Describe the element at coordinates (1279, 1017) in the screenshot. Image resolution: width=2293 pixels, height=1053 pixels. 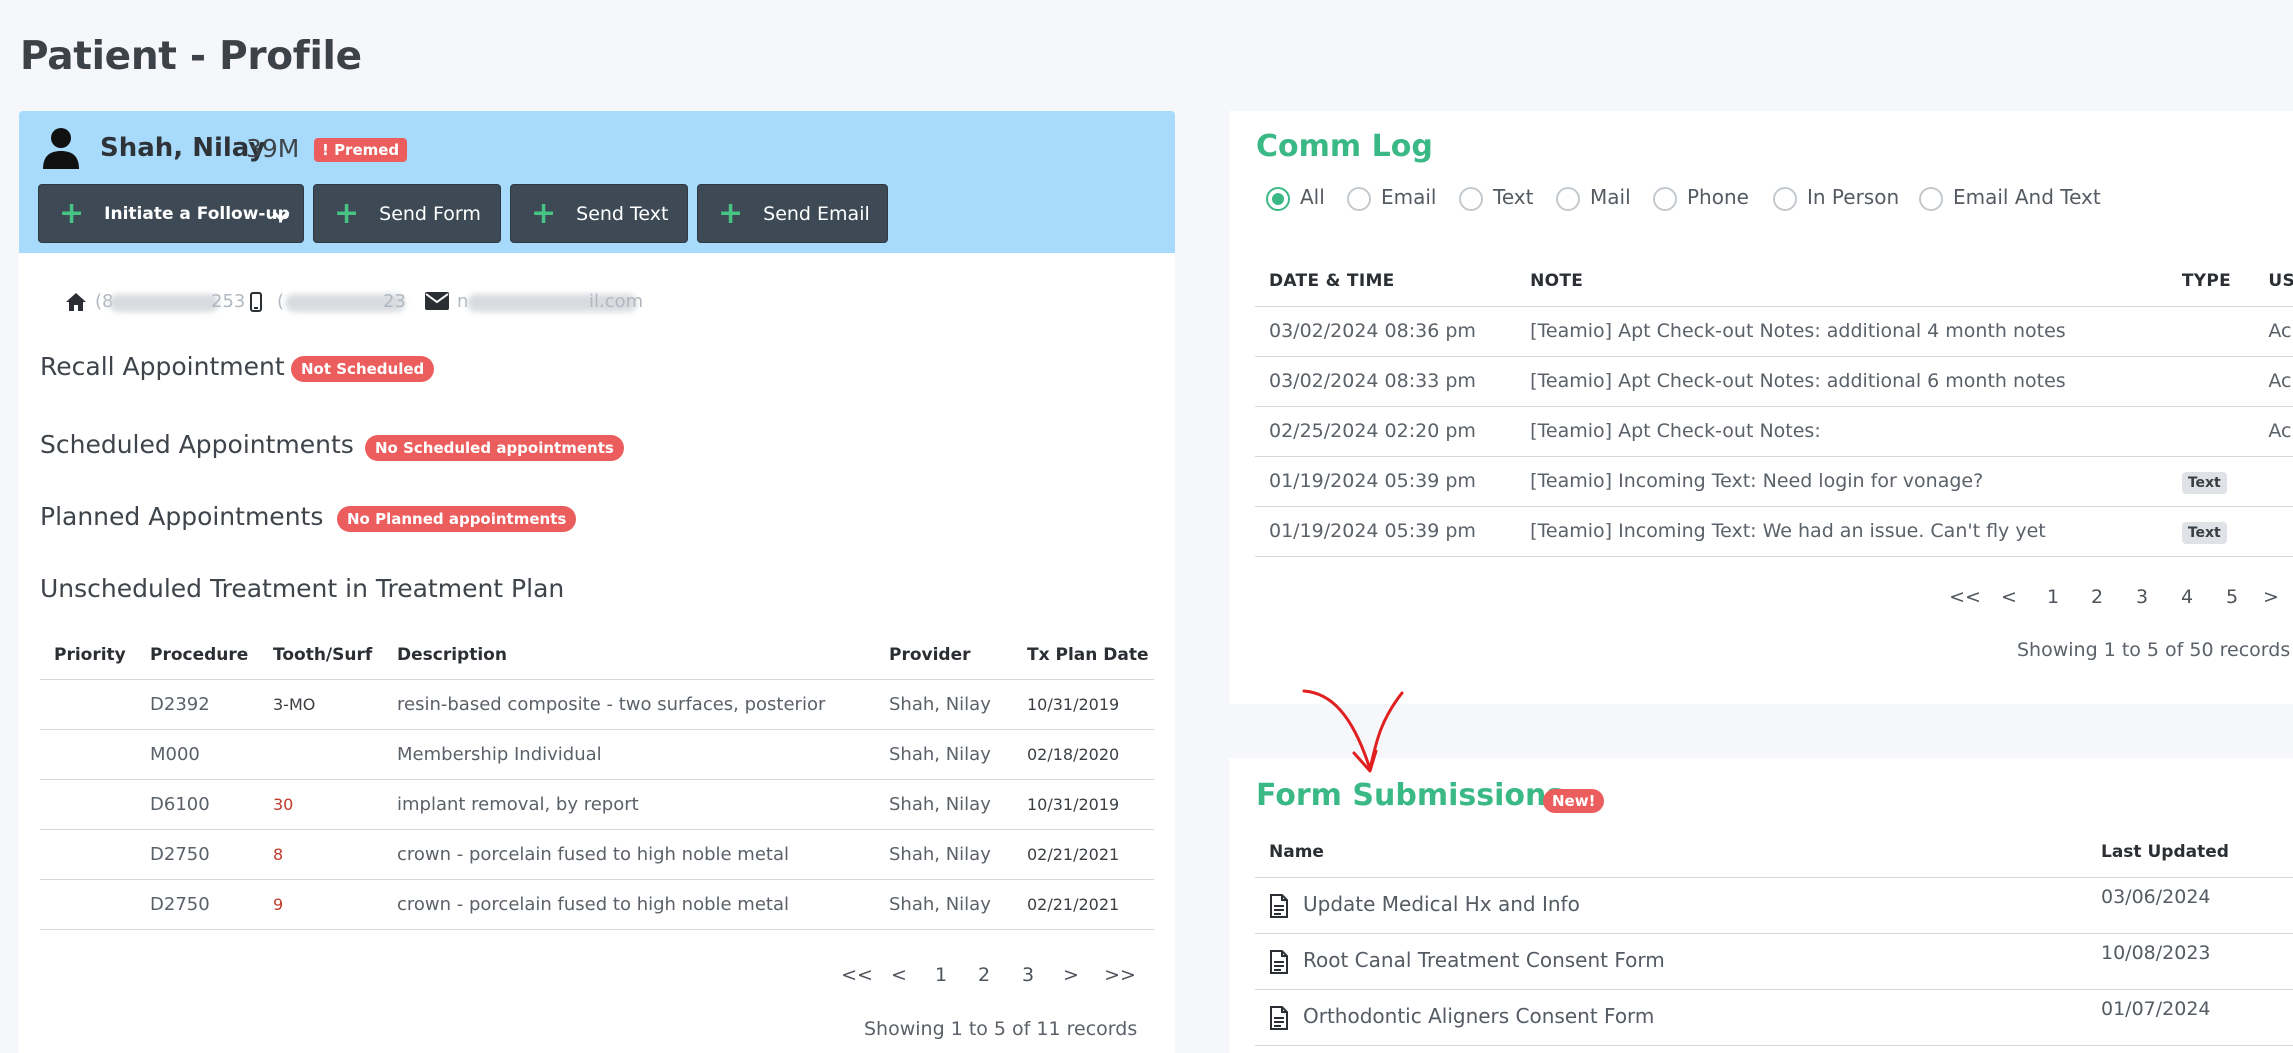
I see `document-icon` at that location.